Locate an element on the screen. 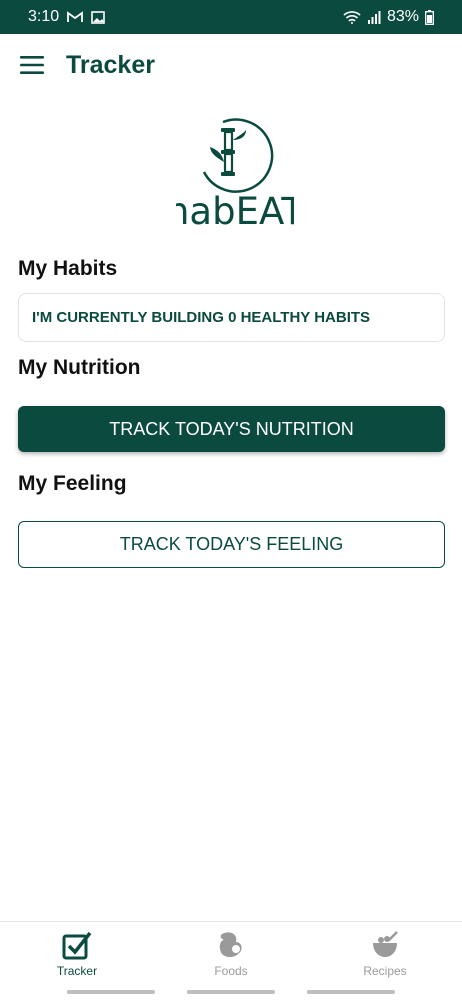 This screenshot has height=1000, width=462. nav-label-recipes: Recipes is located at coordinates (385, 971).